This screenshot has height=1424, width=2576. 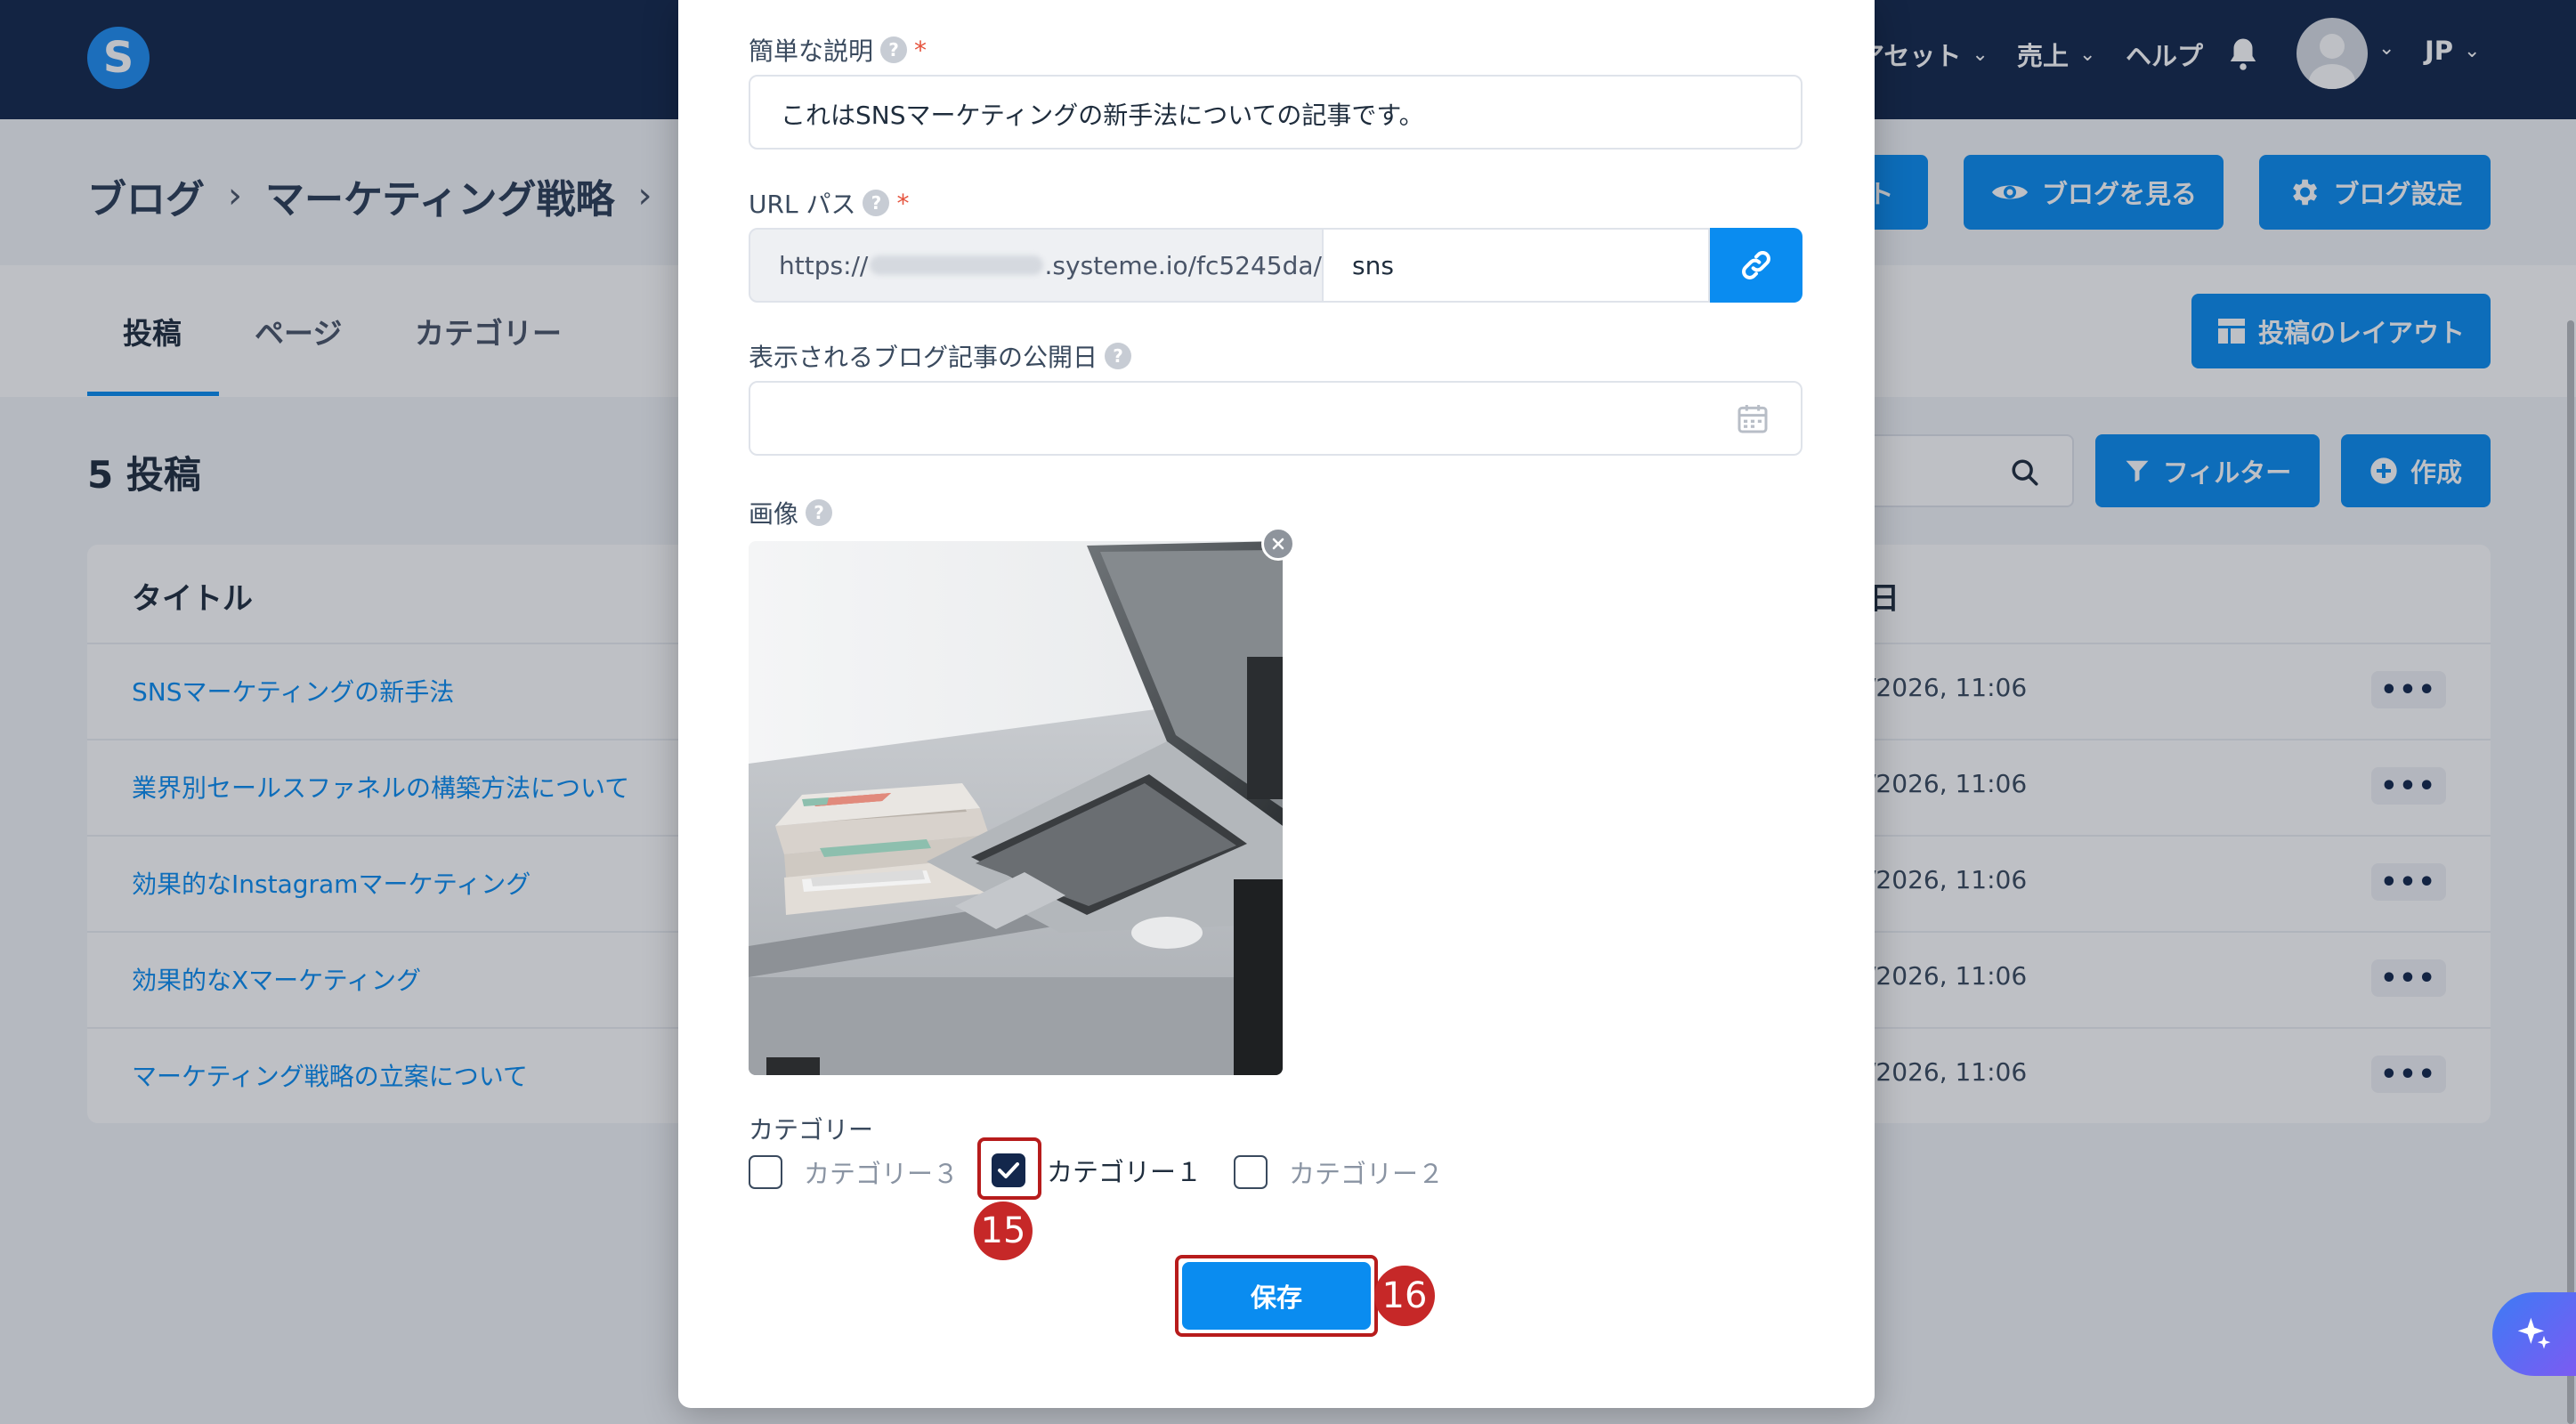 I want to click on step-badge-16: 16, so click(x=1405, y=1296).